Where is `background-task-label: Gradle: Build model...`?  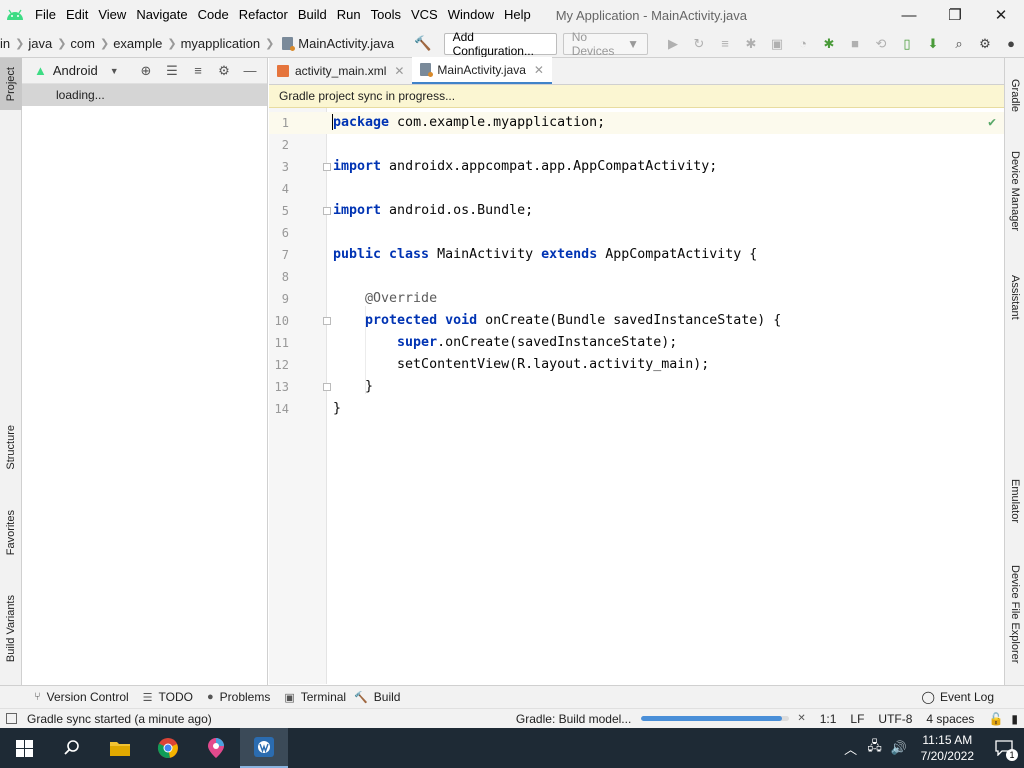 background-task-label: Gradle: Build model... is located at coordinates (573, 719).